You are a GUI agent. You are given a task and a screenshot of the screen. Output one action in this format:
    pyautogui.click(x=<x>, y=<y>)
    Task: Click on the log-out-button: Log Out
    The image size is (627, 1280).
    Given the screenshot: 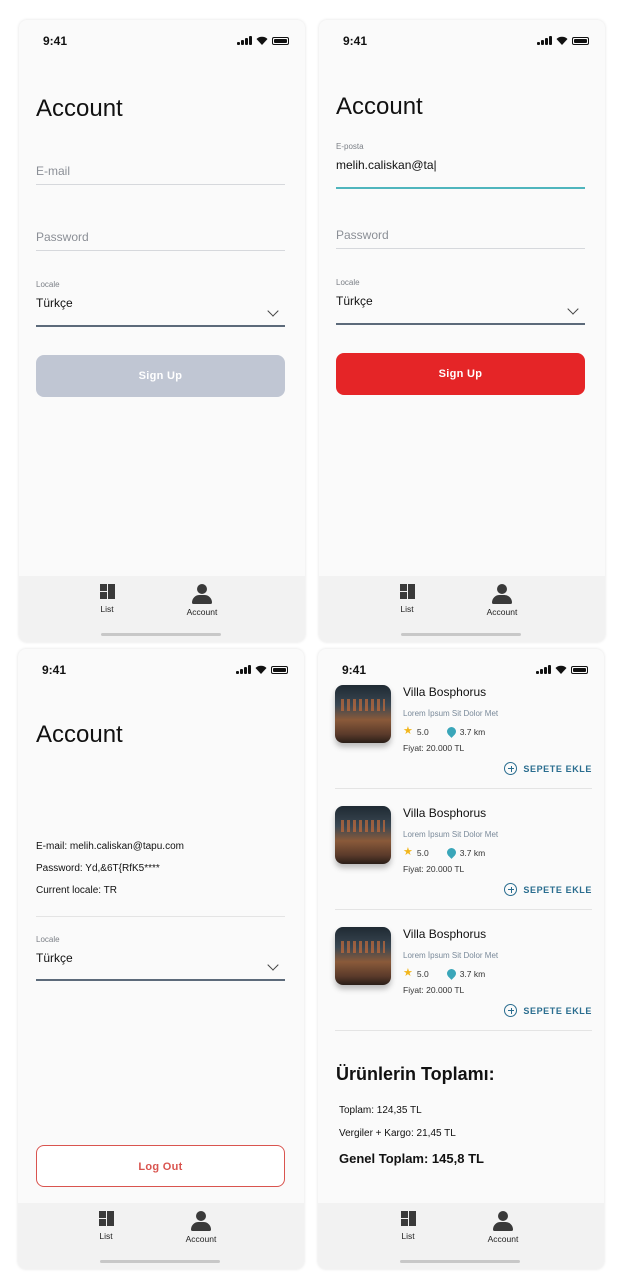 What is the action you would take?
    pyautogui.click(x=160, y=1166)
    